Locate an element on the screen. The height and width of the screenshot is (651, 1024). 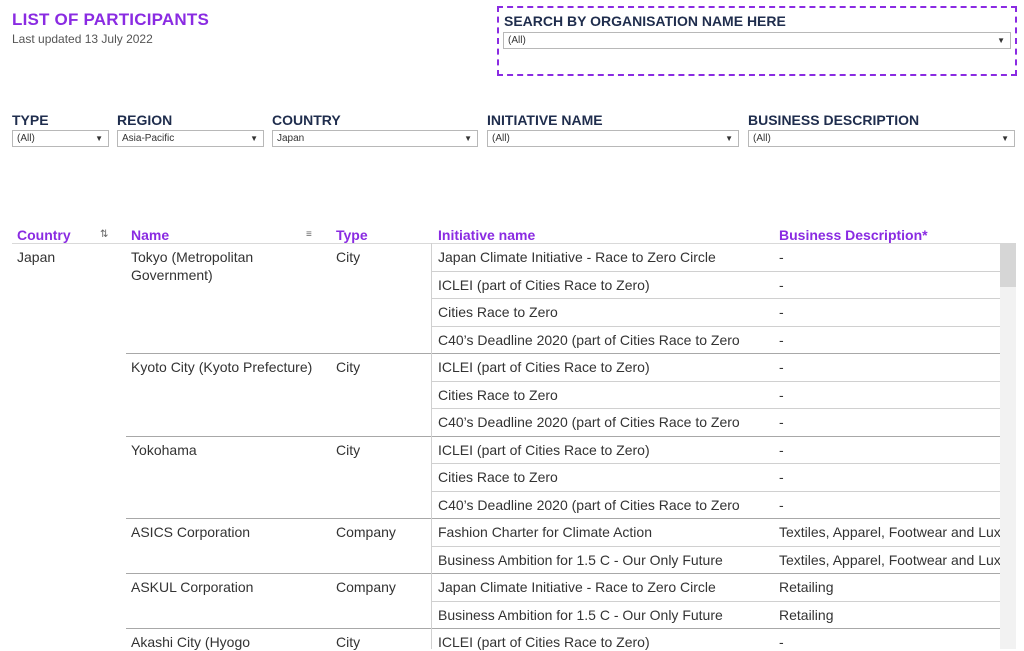
scrollbar-thumb is located at coordinates (1008, 265).